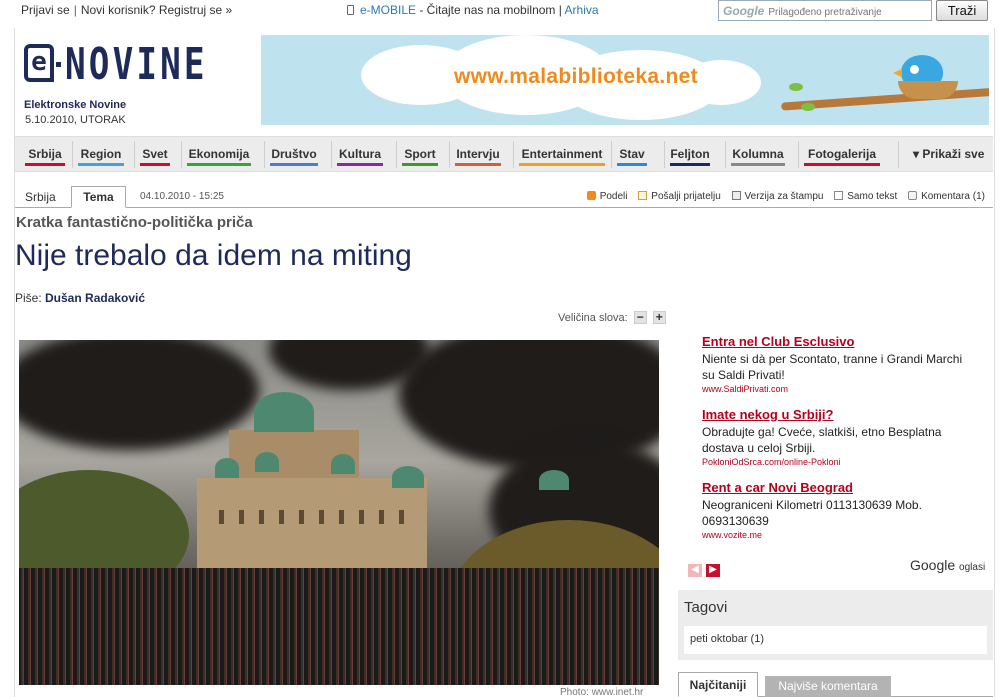  Describe the element at coordinates (837, 487) in the screenshot. I see `ad-title: Rent a car Novi Beograd` at that location.